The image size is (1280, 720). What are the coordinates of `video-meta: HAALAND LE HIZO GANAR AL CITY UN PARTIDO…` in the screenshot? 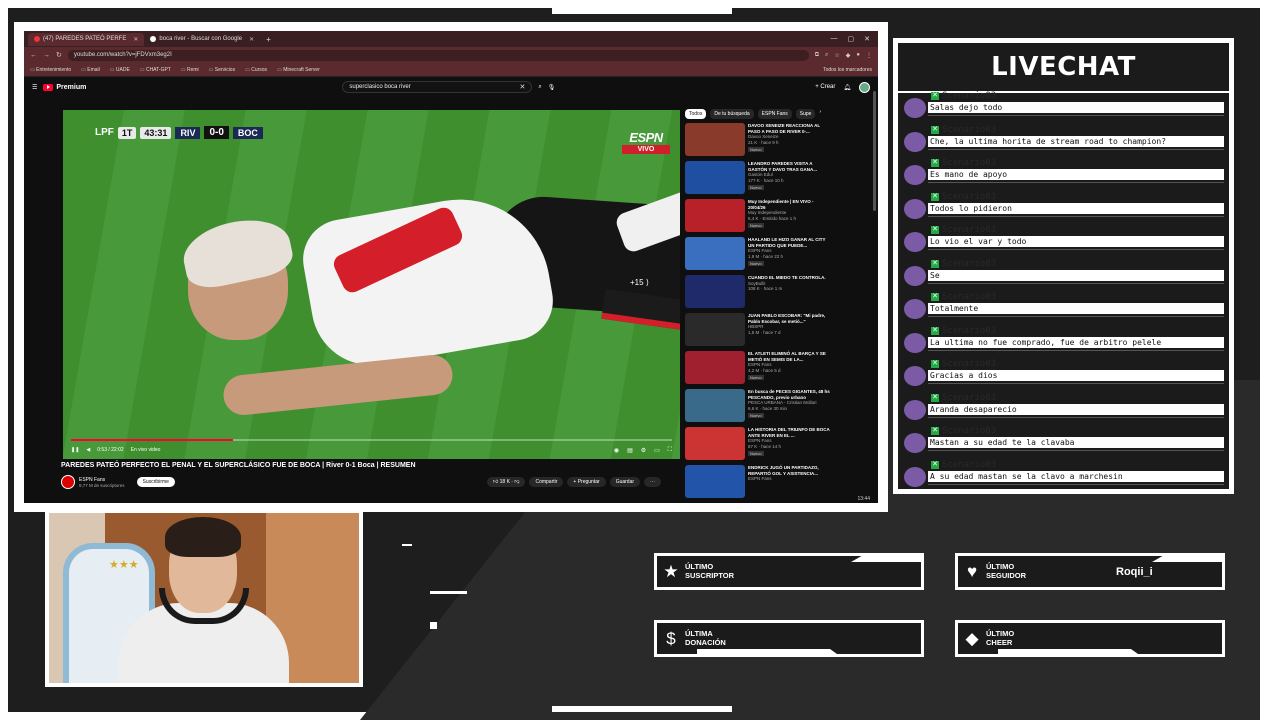 It's located at (789, 256).